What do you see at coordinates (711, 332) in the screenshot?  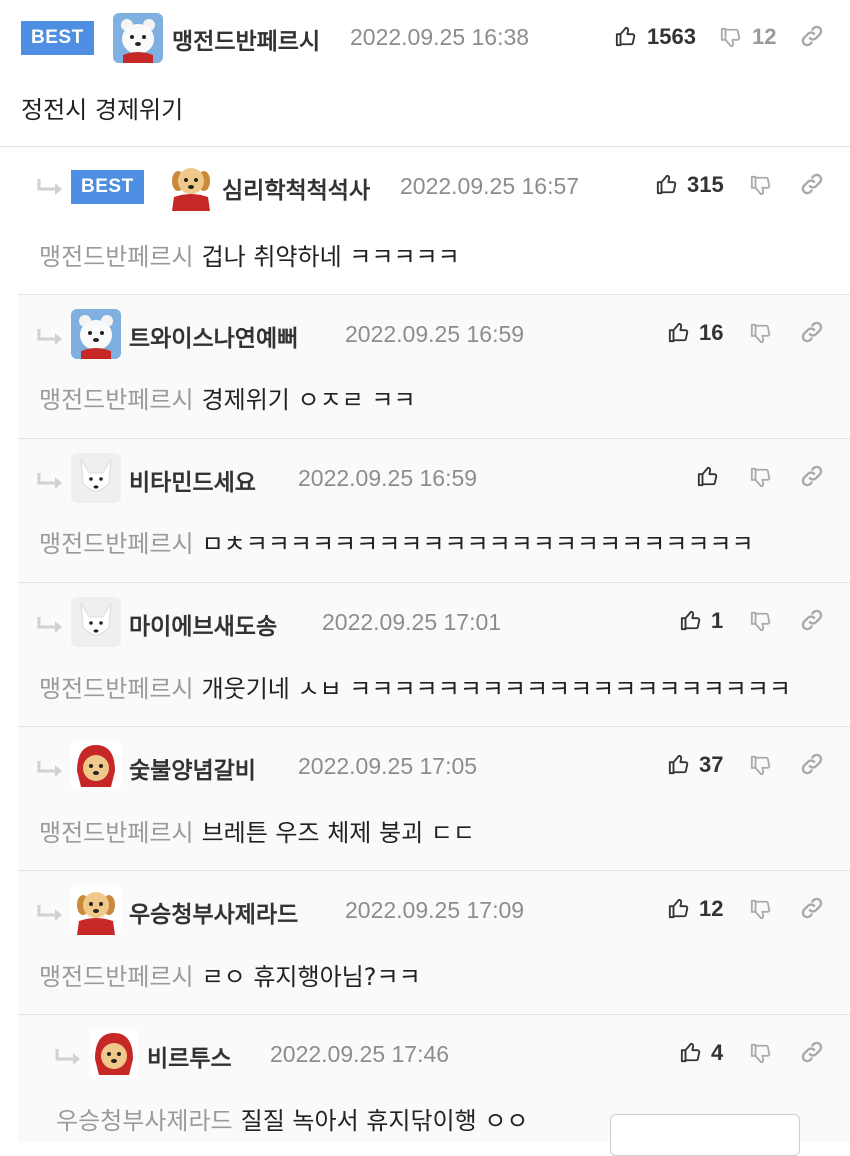 I see `comment-upvote-count: 16` at bounding box center [711, 332].